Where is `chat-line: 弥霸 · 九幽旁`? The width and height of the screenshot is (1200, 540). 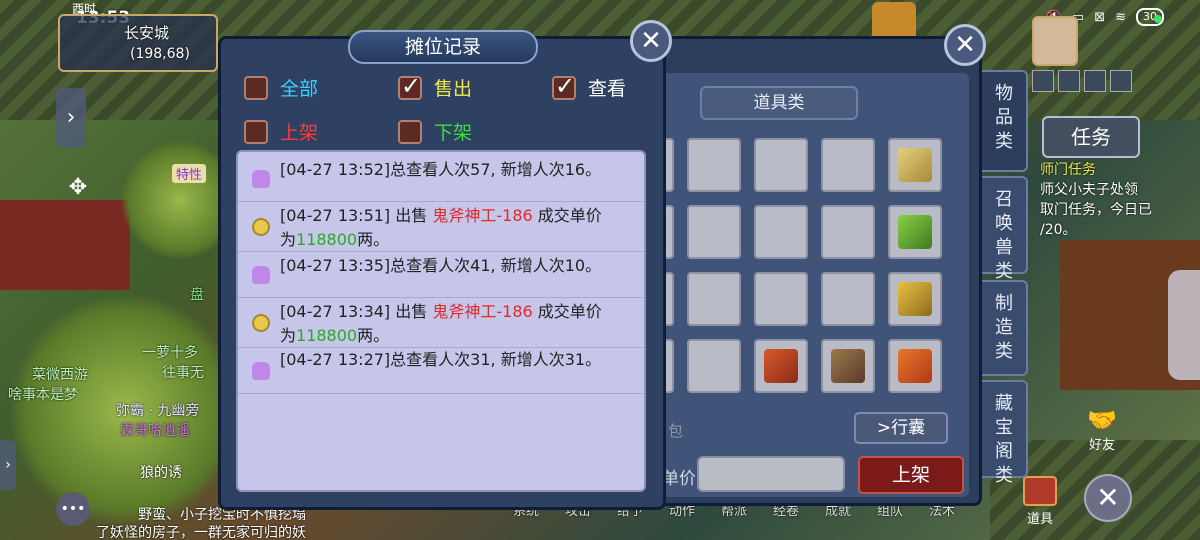 chat-line: 弥霸 · 九幽旁 is located at coordinates (158, 411).